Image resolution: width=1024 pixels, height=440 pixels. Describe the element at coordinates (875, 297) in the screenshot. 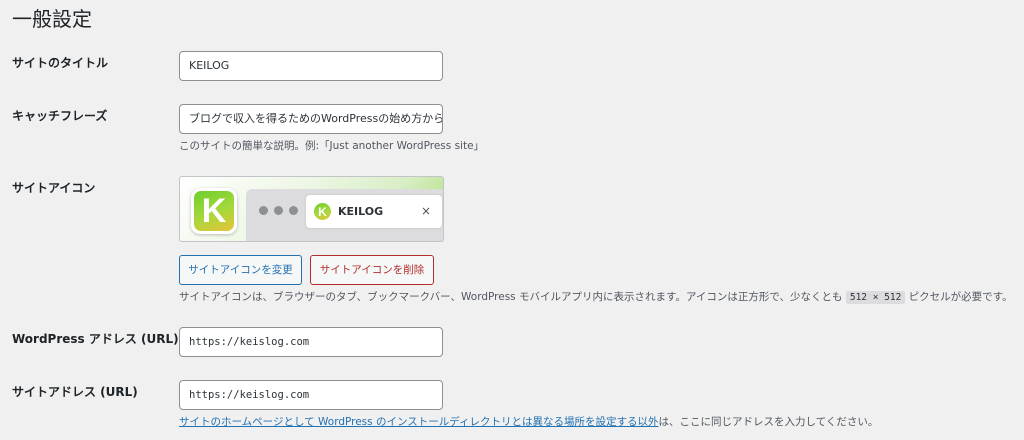

I see `icon-size-code: 512 × 512` at that location.